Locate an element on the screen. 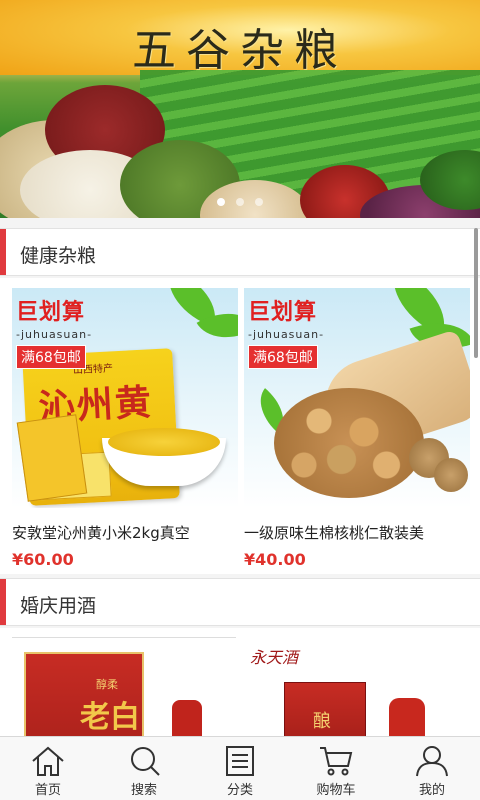 Image resolution: width=480 pixels, height=800 pixels. carousel-indicator is located at coordinates (240, 200).